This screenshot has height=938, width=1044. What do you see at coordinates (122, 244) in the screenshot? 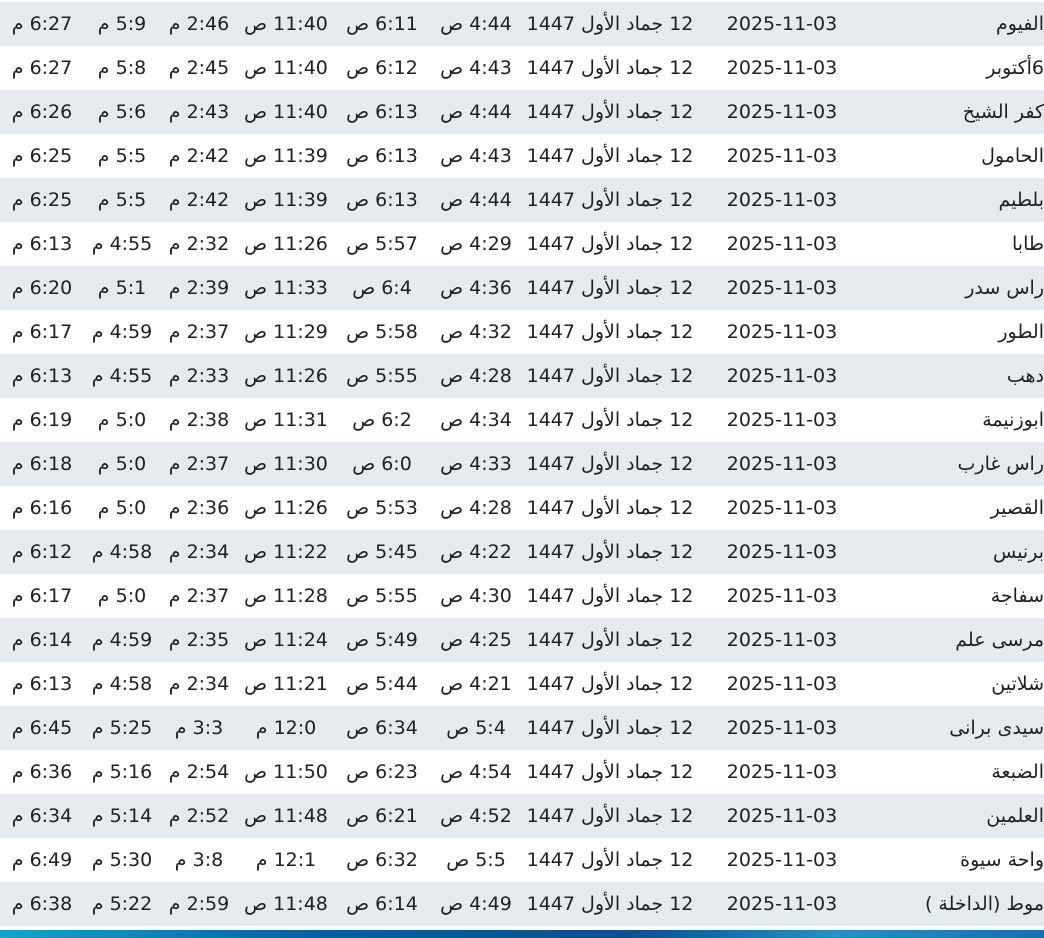
I see `maghrib-time-cell: 4:55 م` at bounding box center [122, 244].